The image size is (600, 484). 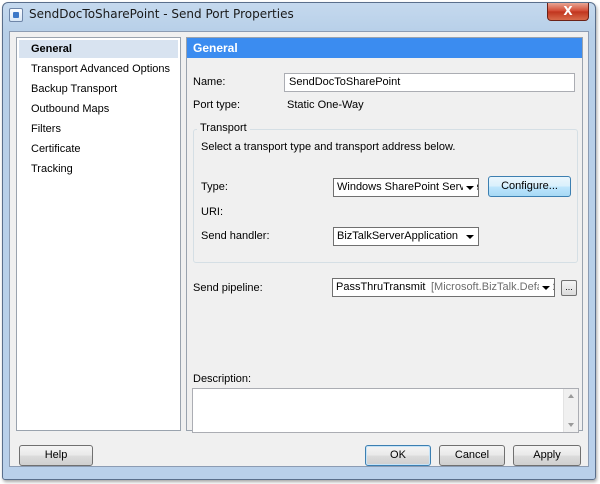 What do you see at coordinates (98, 69) in the screenshot?
I see `nav-item-transport-advanced-options: Transport Advanced Options` at bounding box center [98, 69].